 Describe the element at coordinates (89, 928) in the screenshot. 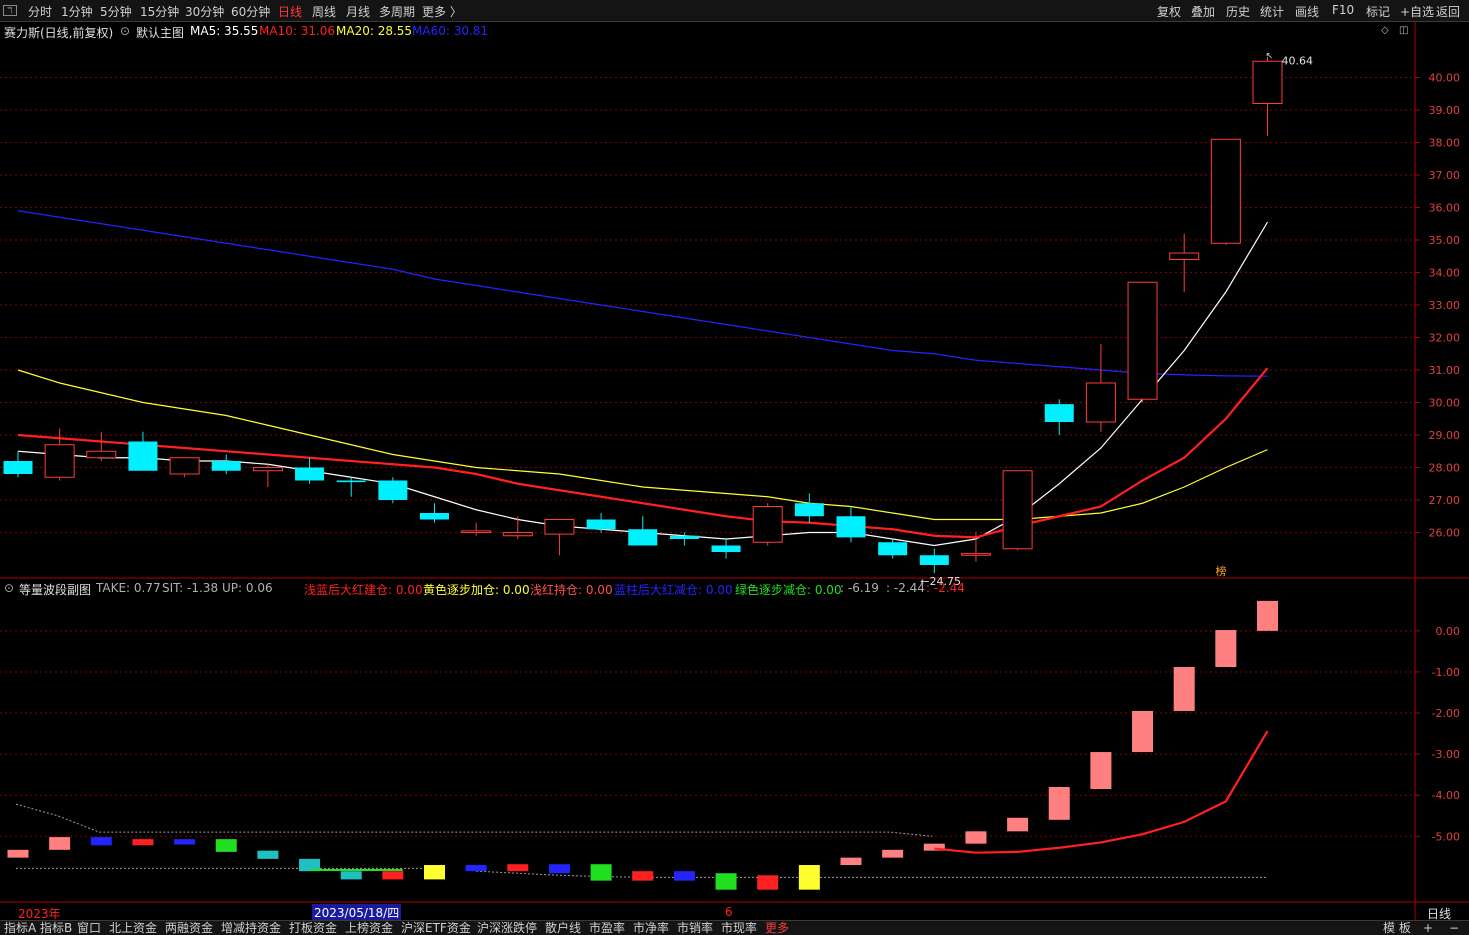

I see `tab-window: 窗口` at that location.